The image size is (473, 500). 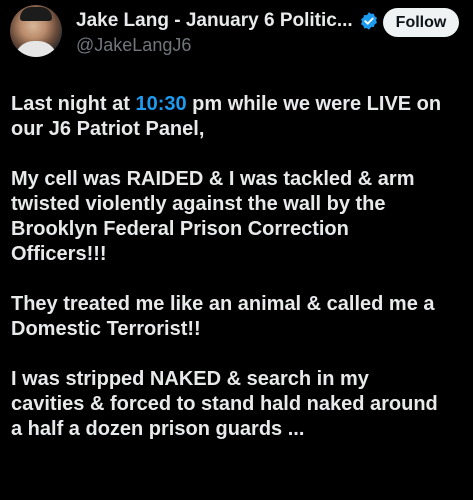 I want to click on author-handle: @JakeLangJ6, so click(x=133, y=45).